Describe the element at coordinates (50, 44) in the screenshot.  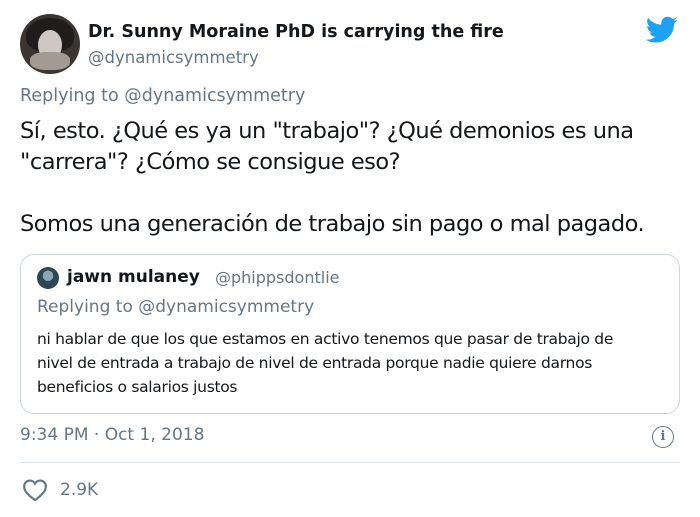
I see `author-avatar` at that location.